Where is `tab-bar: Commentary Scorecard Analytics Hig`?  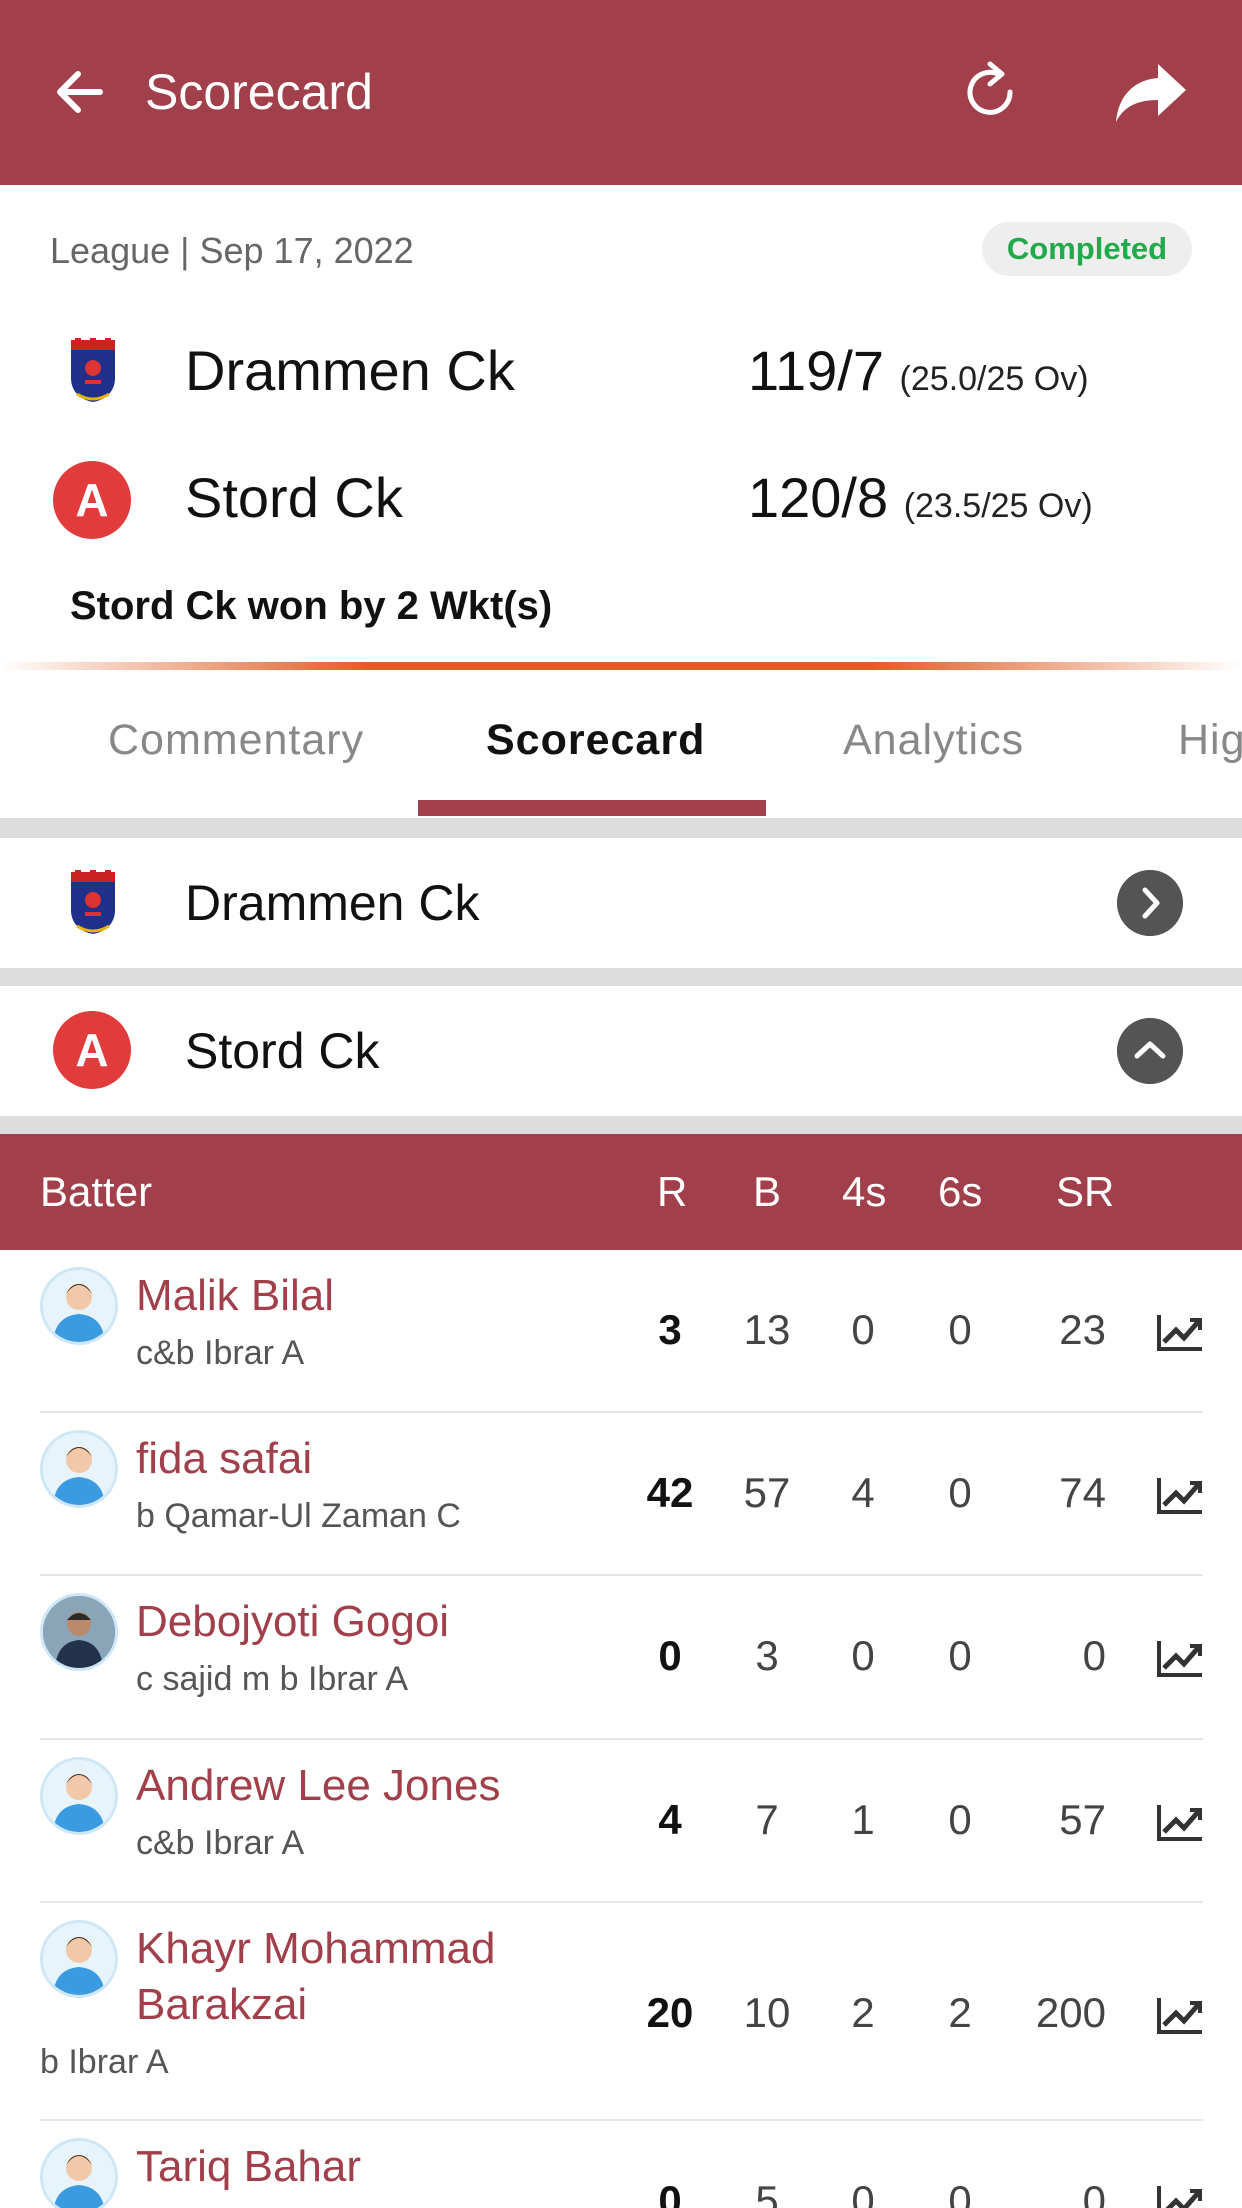
tab-bar: Commentary Scorecard Analytics Hig is located at coordinates (621, 745).